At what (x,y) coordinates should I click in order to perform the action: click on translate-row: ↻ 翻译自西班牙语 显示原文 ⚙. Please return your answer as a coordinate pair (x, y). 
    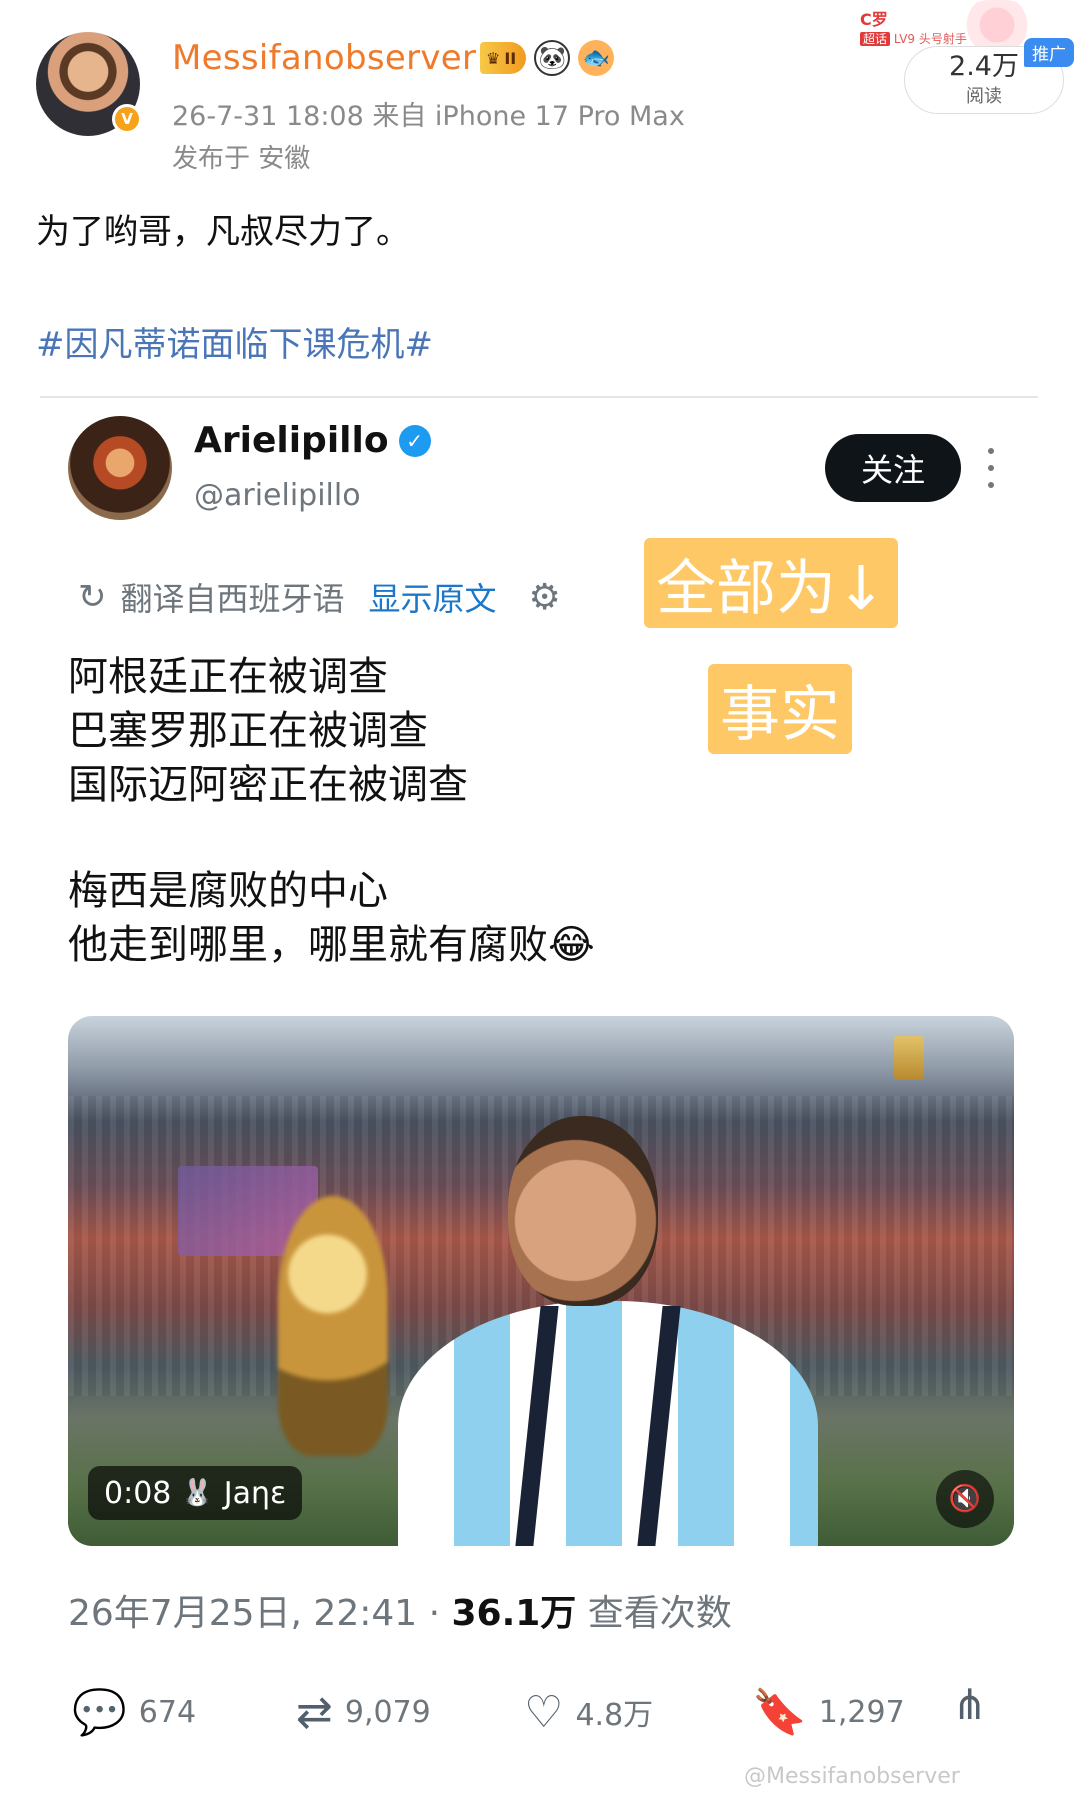
    Looking at the image, I should click on (319, 597).